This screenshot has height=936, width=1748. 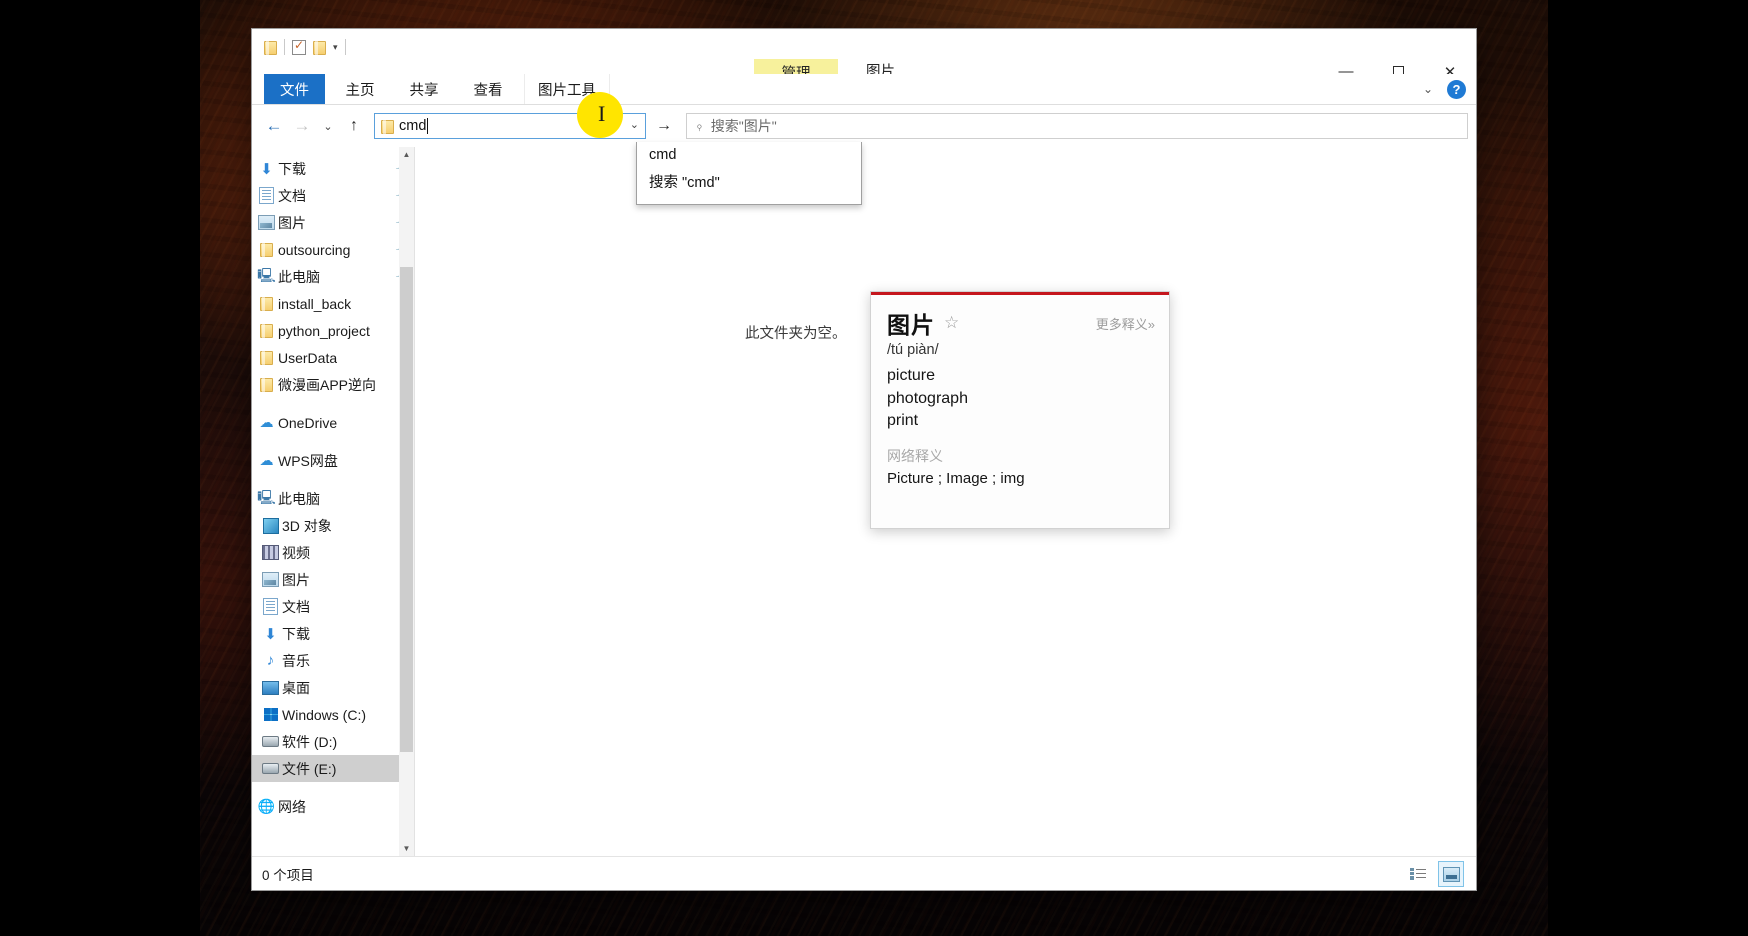 I want to click on nav-item-WPS网盘: ☁ WPS网盘, so click(x=333, y=460).